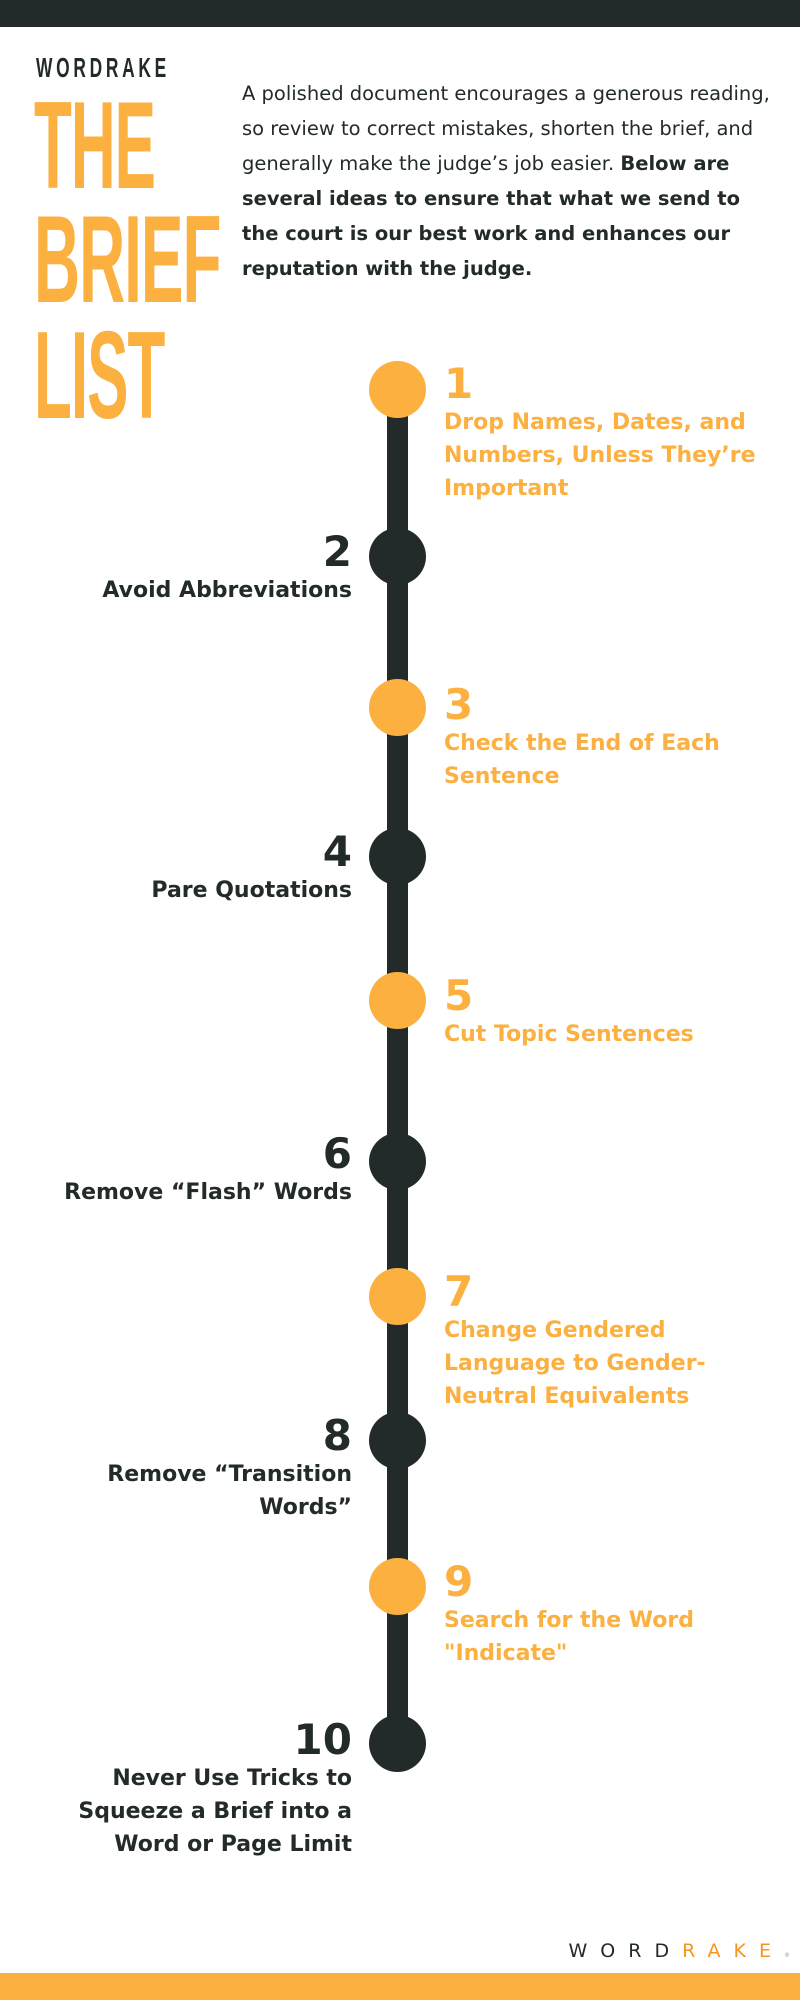  What do you see at coordinates (569, 1637) in the screenshot?
I see `item-label: Search for the Word "Indicate"` at bounding box center [569, 1637].